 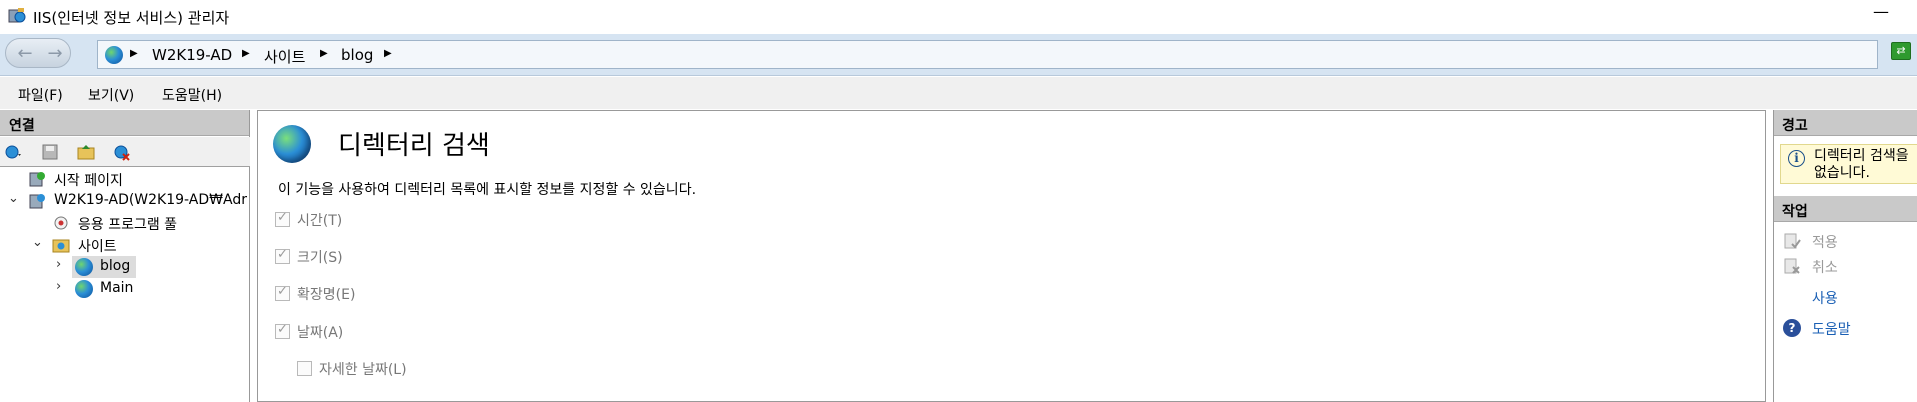 I want to click on cancel-label: 취소, so click(x=1825, y=268).